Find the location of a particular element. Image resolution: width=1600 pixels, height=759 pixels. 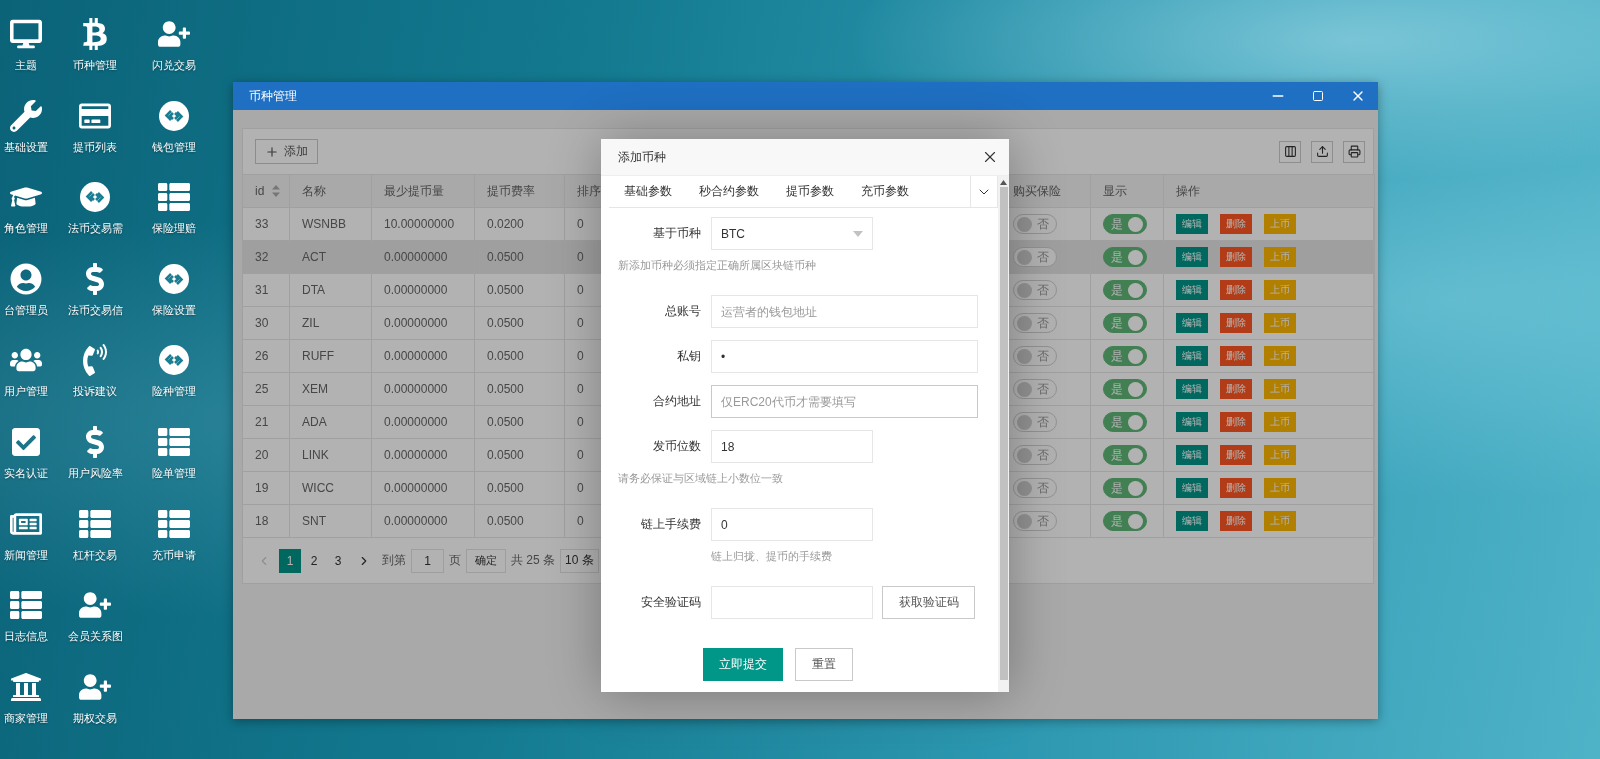

total-count: 共 25 条 is located at coordinates (533, 560).